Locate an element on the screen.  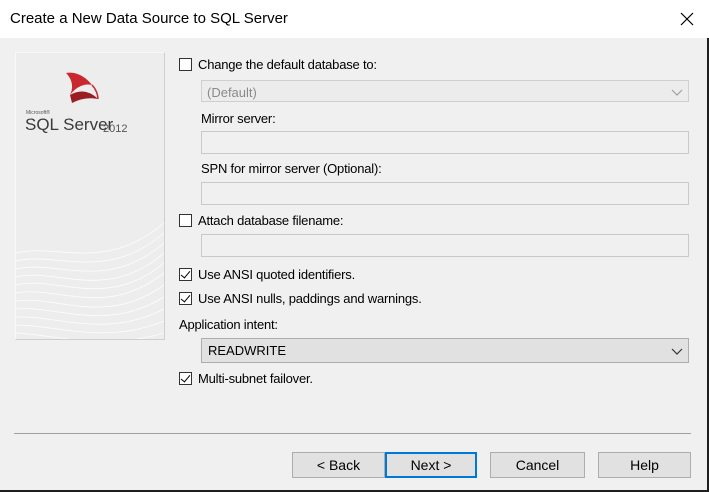
app-intent-value: READWRITE is located at coordinates (247, 350).